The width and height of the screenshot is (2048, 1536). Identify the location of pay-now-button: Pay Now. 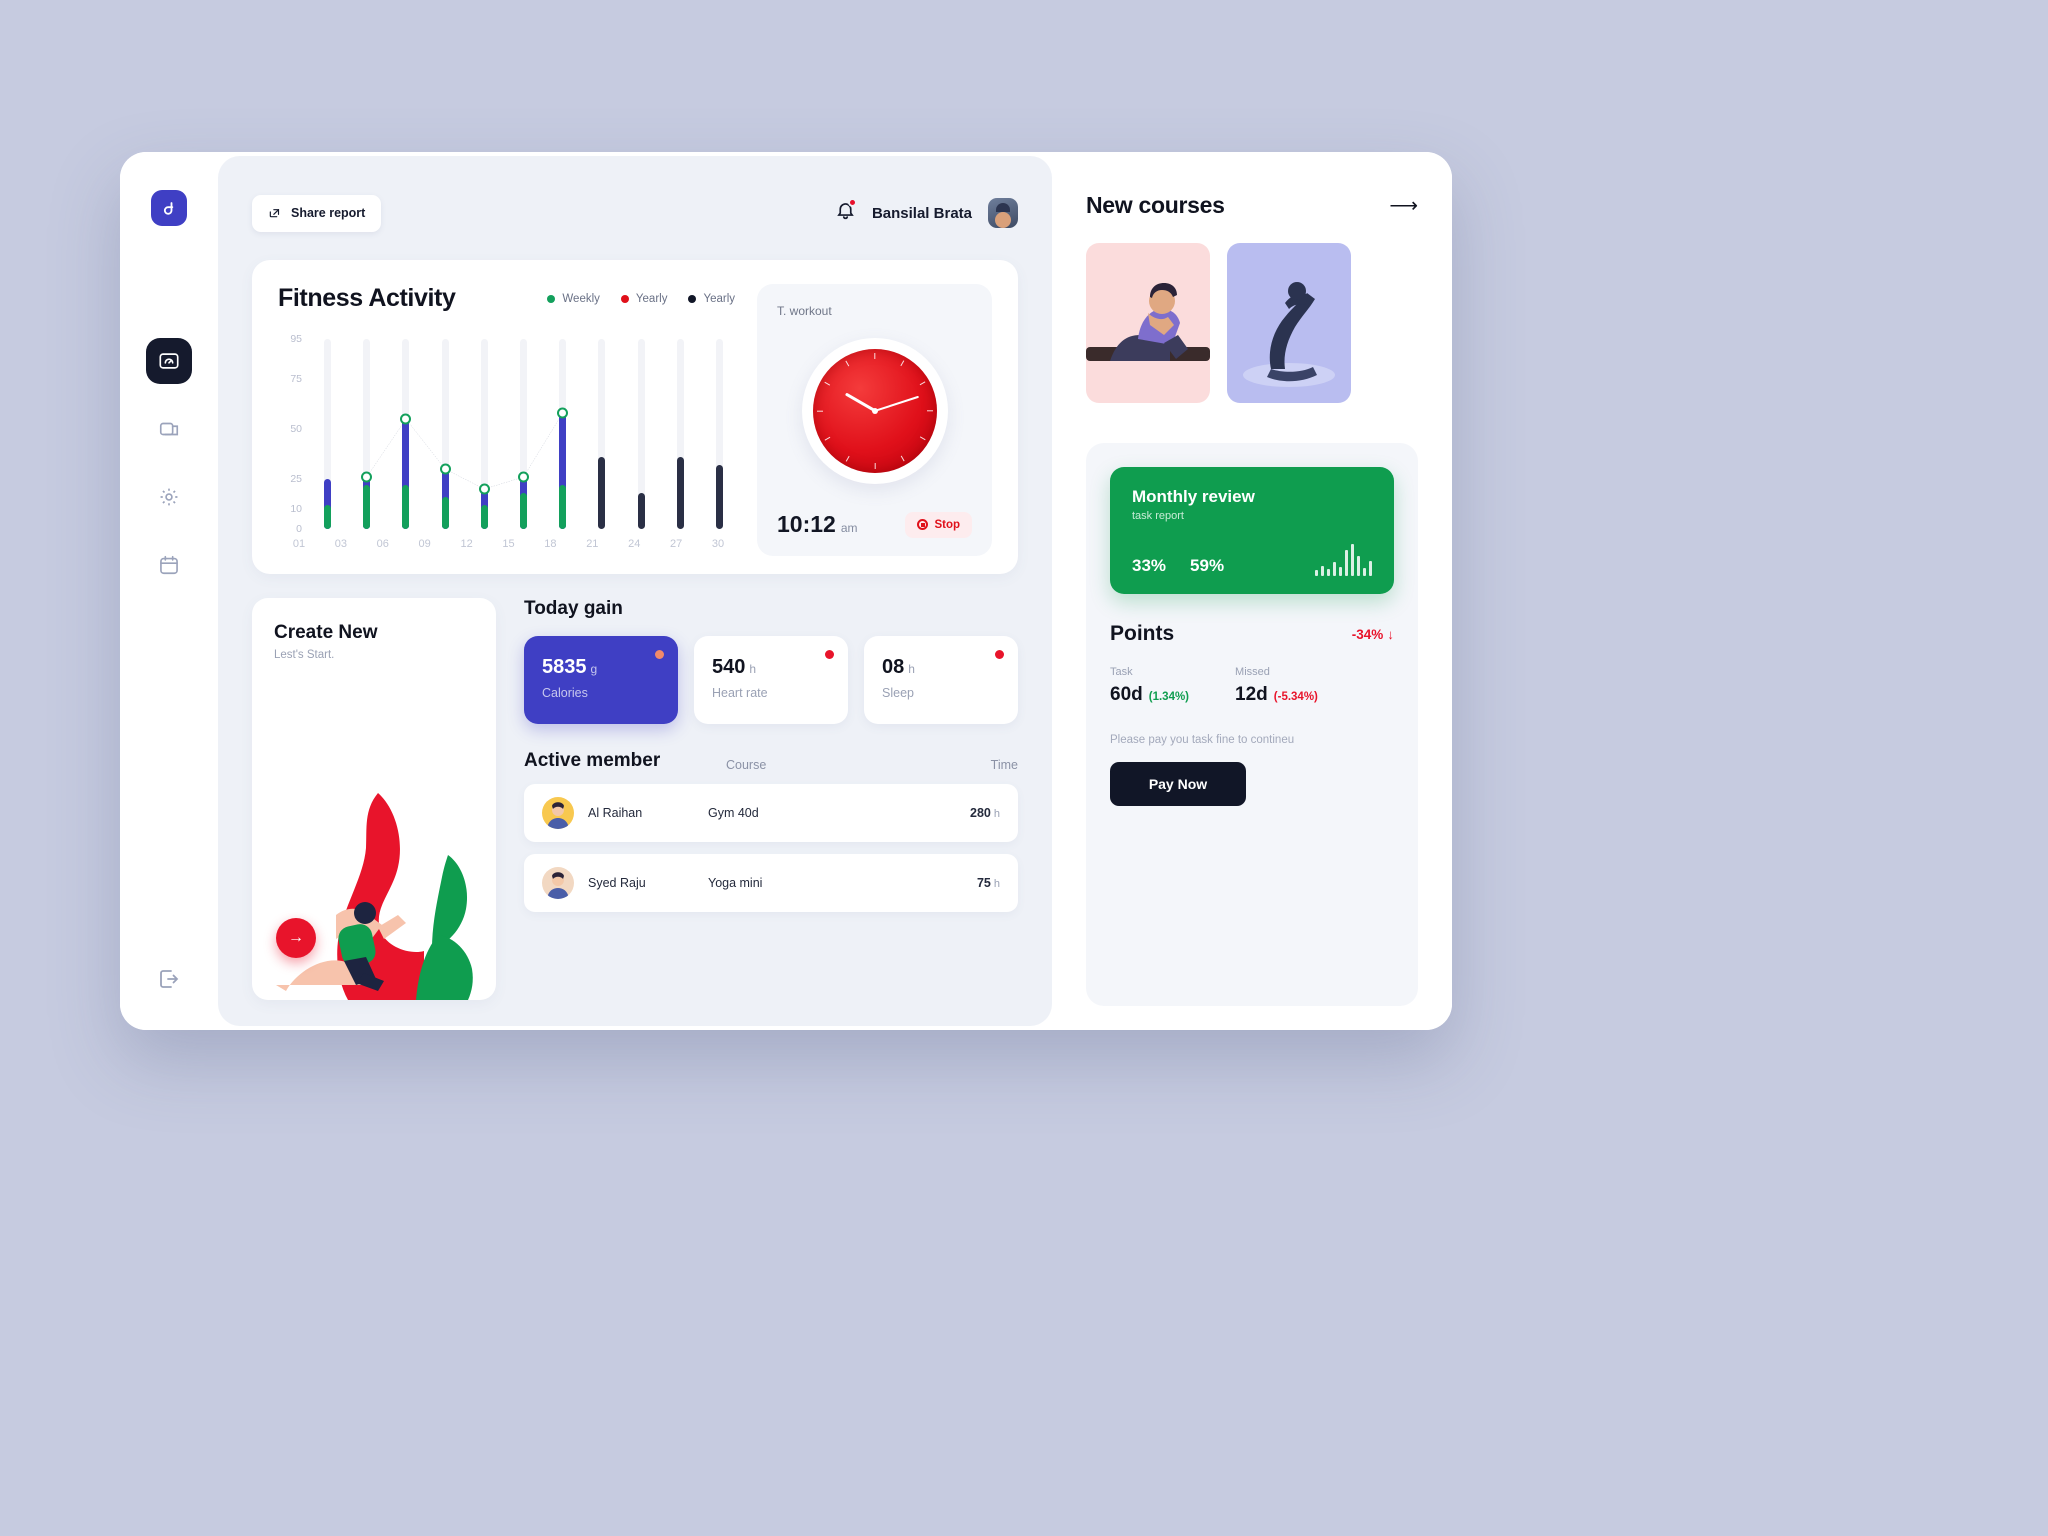
(1178, 784).